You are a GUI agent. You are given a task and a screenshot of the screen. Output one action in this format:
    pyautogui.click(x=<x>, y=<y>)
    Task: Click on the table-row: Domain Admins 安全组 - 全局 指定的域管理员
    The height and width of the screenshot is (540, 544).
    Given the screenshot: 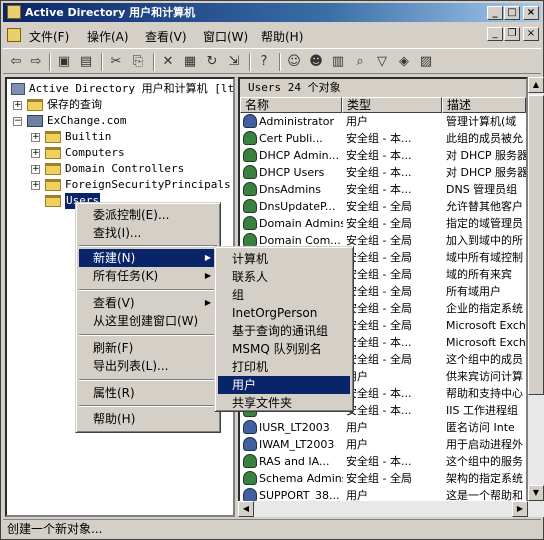 What is the action you would take?
    pyautogui.click(x=383, y=223)
    